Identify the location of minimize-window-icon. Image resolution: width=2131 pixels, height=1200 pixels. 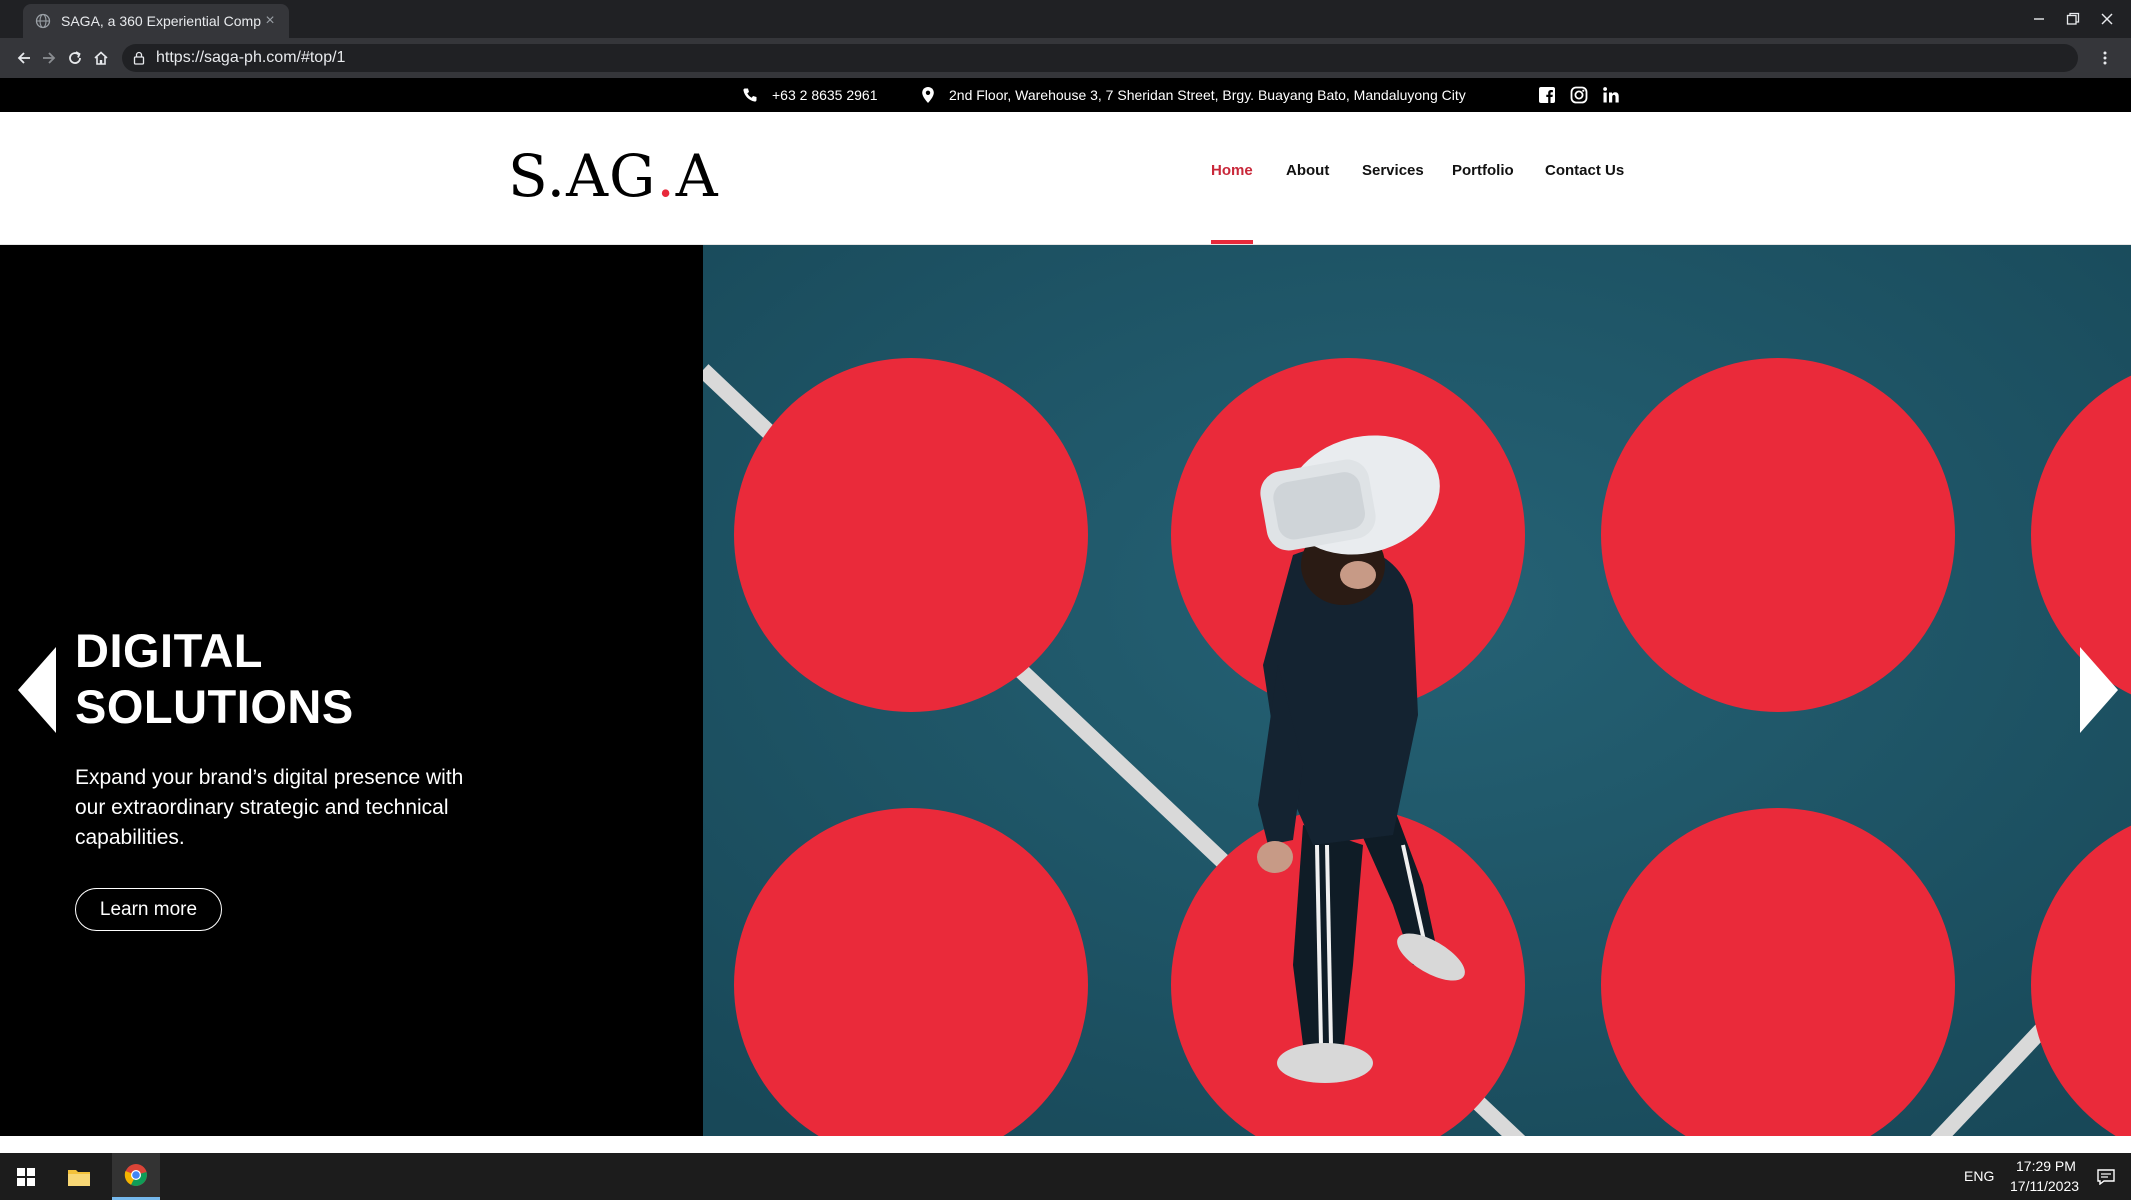
(2039, 19).